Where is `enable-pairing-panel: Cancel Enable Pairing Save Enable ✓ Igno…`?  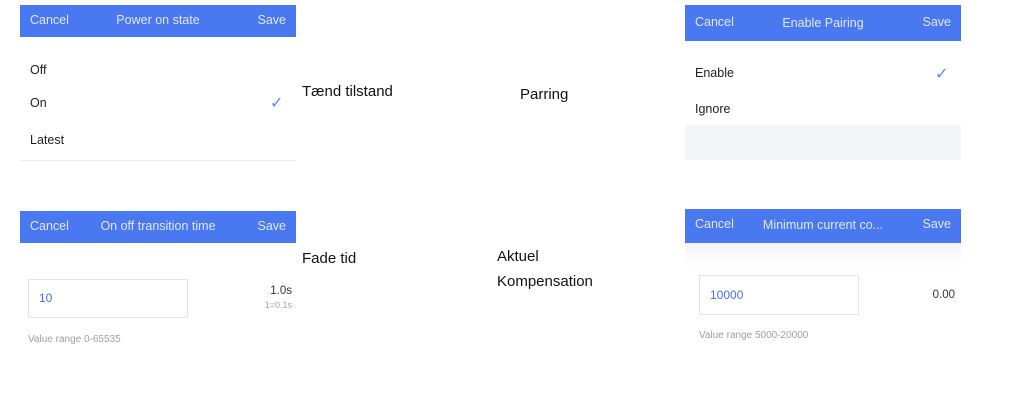
enable-pairing-panel: Cancel Enable Pairing Save Enable ✓ Igno… is located at coordinates (823, 82).